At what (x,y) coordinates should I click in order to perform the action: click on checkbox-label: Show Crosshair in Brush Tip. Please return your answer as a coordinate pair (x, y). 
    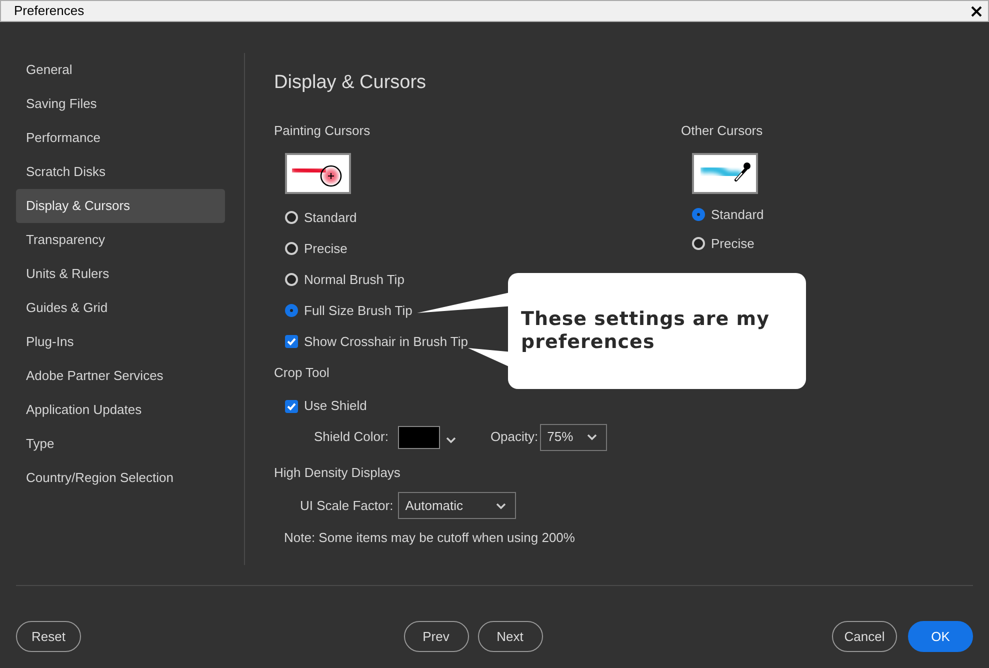
    Looking at the image, I should click on (386, 342).